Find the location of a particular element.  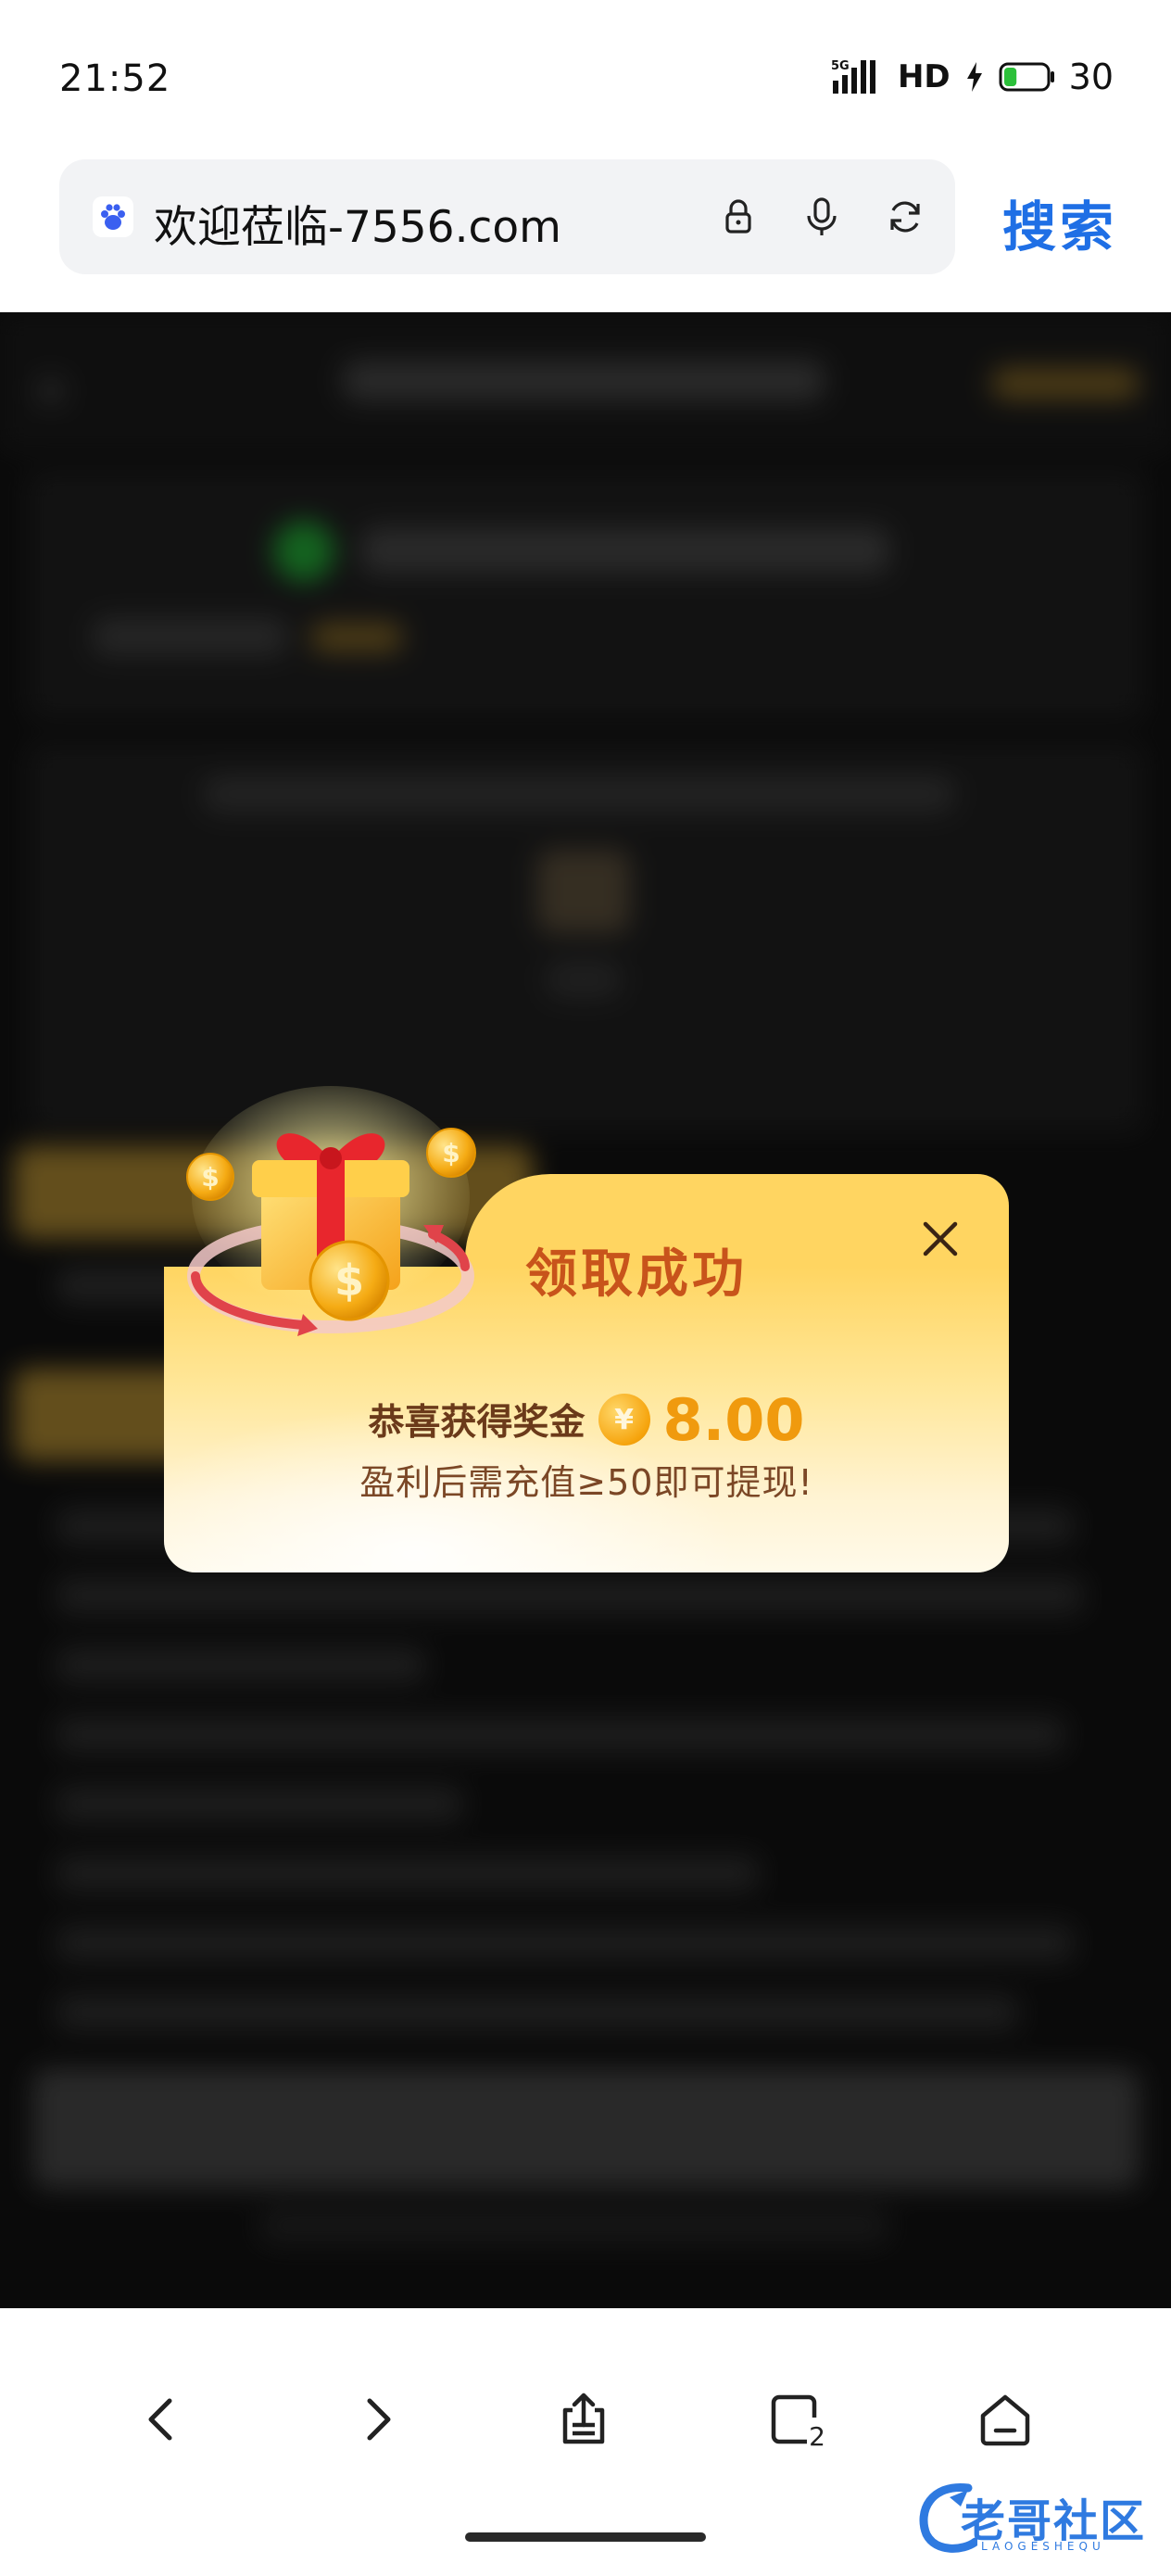

watermark-logo: 老哥社区 LAOGESHEQU is located at coordinates (1033, 2515).